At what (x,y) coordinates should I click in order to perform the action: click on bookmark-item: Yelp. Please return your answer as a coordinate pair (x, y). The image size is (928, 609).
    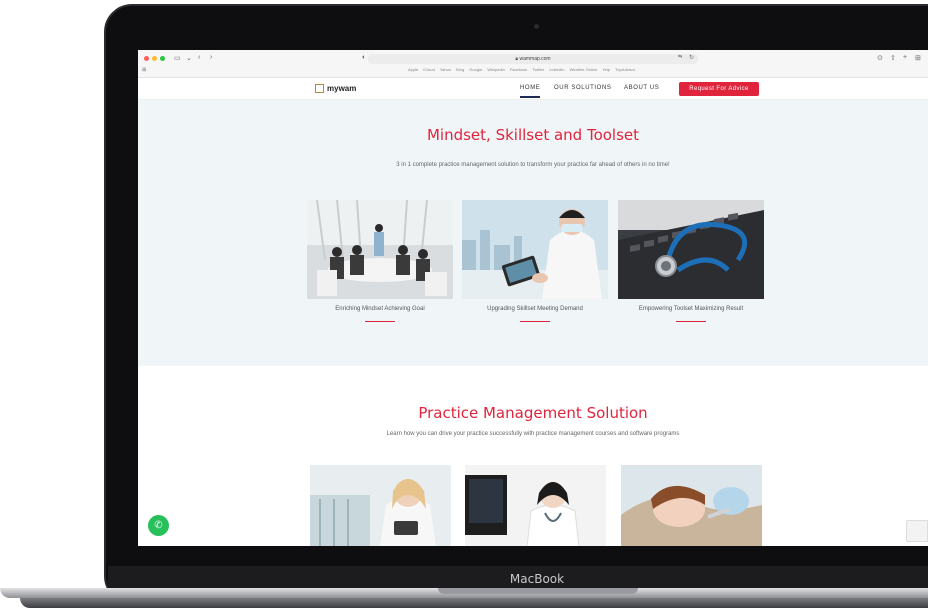
    Looking at the image, I should click on (606, 69).